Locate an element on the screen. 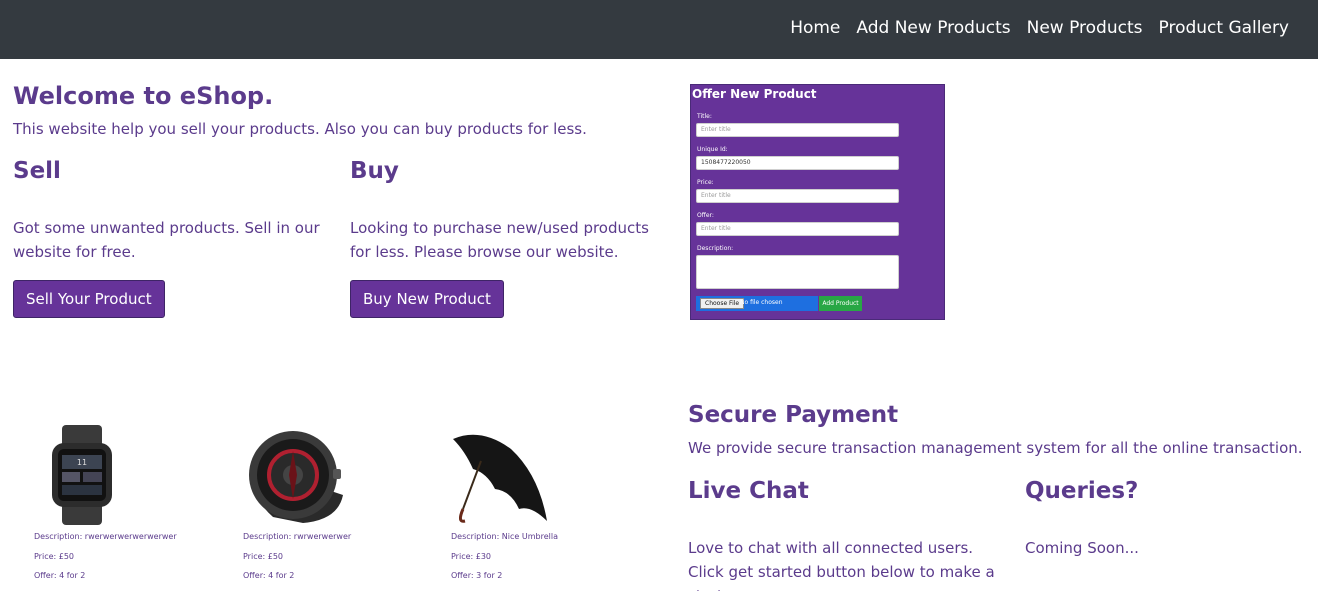 This screenshot has height=591, width=1318. nav-product-gallery: Product Gallery is located at coordinates (1224, 28).